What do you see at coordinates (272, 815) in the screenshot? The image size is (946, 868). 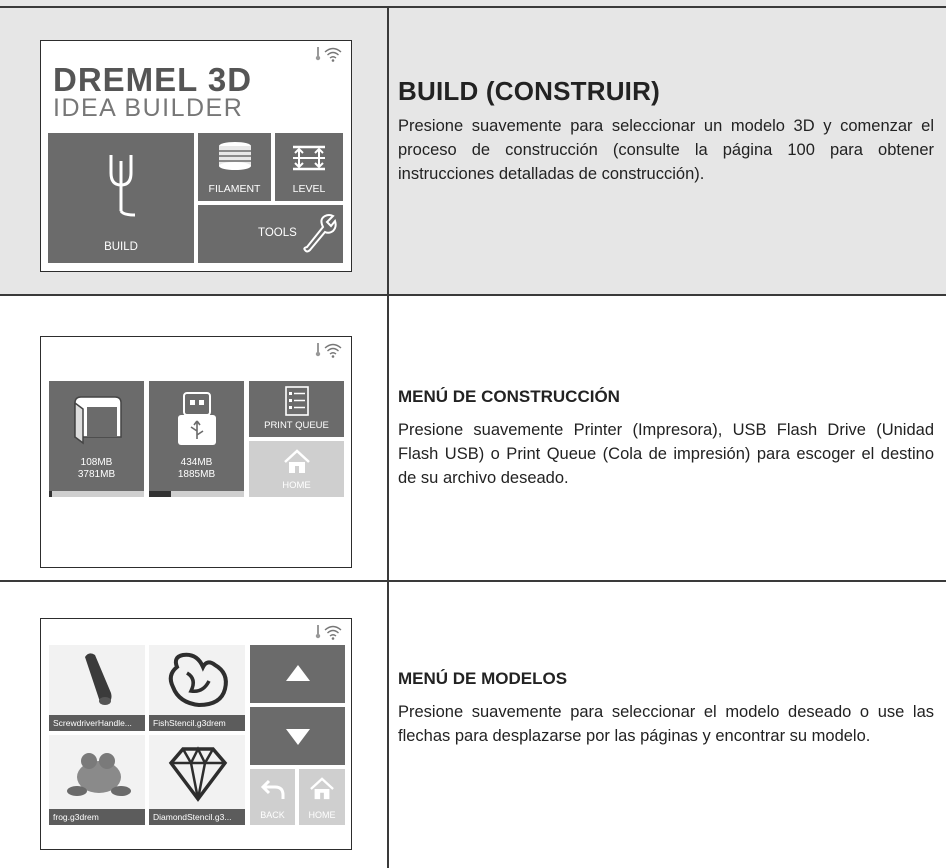 I see `back-label: BACK` at bounding box center [272, 815].